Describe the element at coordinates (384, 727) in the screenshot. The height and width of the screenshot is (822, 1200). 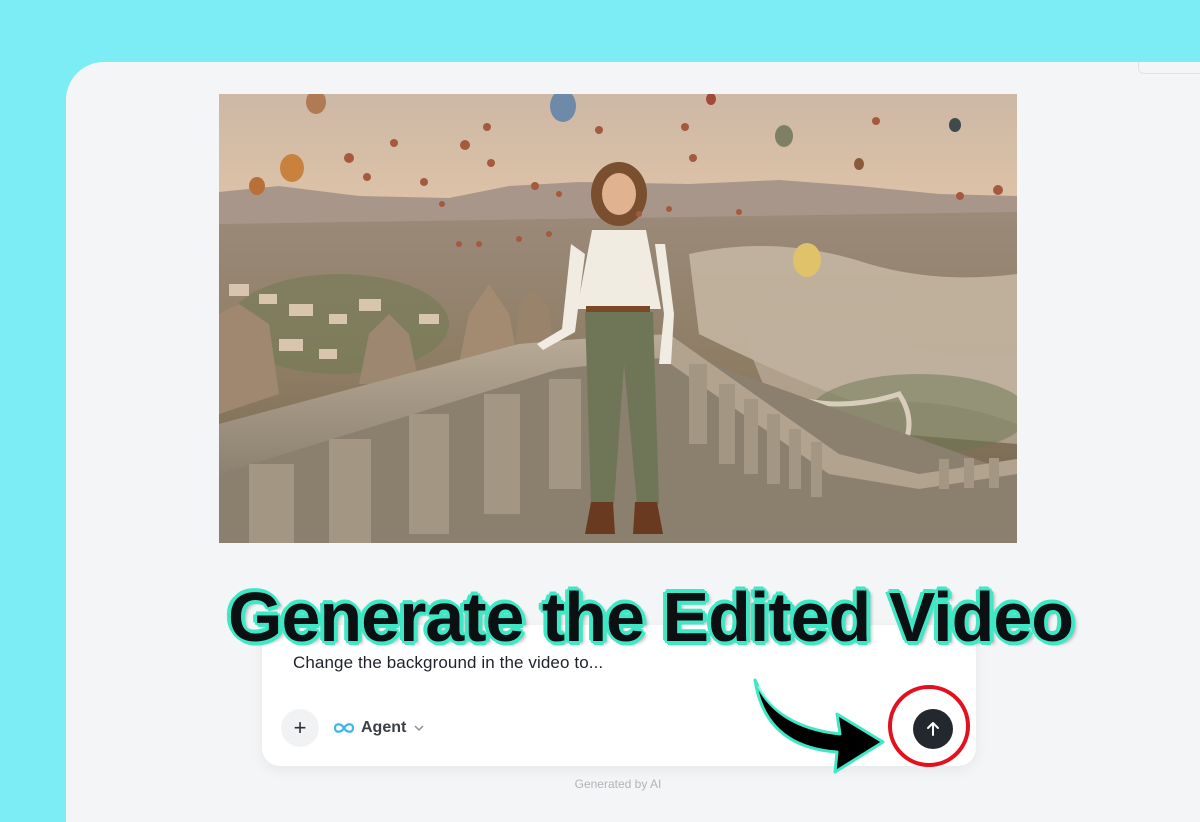
I see `agent-label: Agent` at that location.